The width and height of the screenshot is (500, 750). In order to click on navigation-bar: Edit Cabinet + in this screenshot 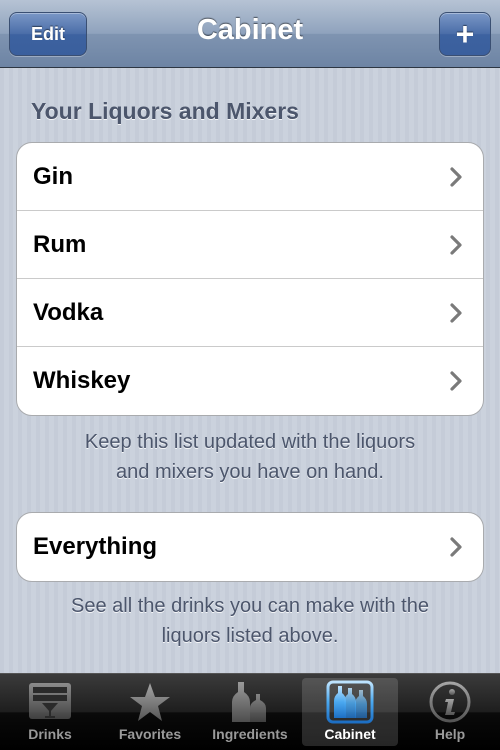, I will do `click(250, 34)`.